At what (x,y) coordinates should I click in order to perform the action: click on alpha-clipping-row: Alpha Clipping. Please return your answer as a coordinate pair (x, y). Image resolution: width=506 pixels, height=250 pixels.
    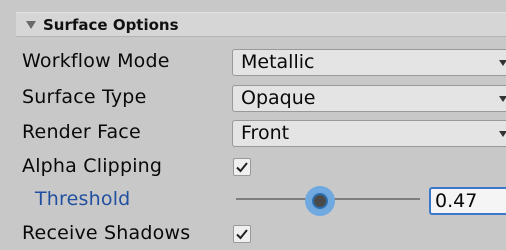
    Looking at the image, I should click on (253, 167).